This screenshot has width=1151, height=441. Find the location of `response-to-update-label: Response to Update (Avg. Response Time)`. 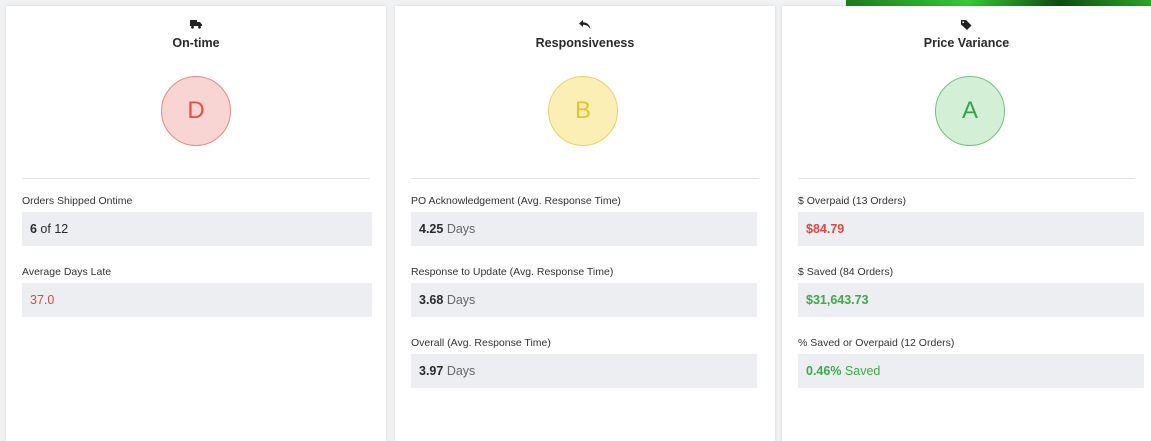

response-to-update-label: Response to Update (Avg. Response Time) is located at coordinates (512, 272).